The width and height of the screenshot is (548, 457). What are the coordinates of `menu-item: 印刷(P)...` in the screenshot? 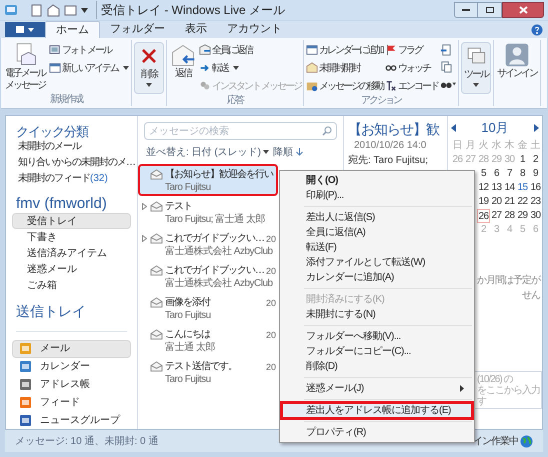 It's located at (377, 195).